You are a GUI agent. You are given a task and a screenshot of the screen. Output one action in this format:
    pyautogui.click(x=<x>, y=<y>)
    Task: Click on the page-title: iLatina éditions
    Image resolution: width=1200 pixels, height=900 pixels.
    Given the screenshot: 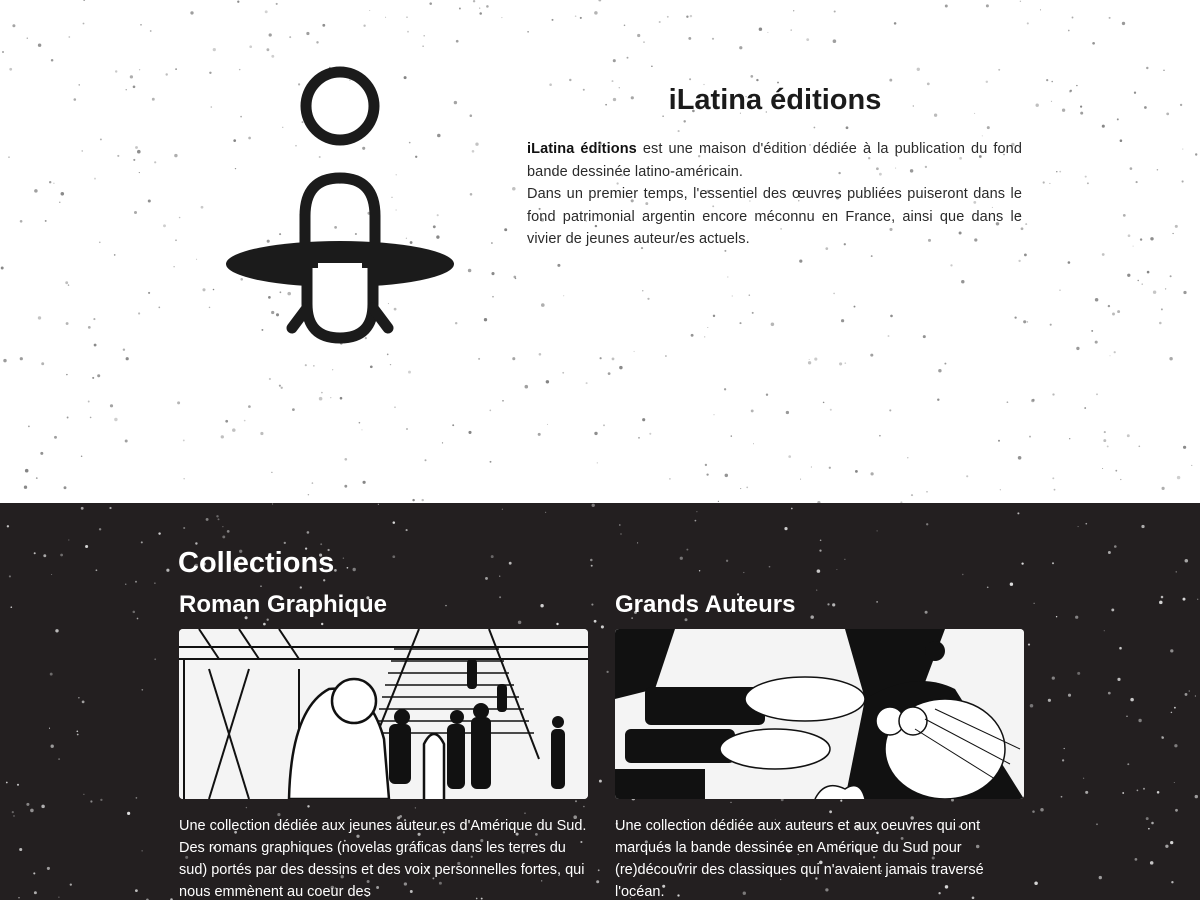 What is the action you would take?
    pyautogui.click(x=775, y=100)
    